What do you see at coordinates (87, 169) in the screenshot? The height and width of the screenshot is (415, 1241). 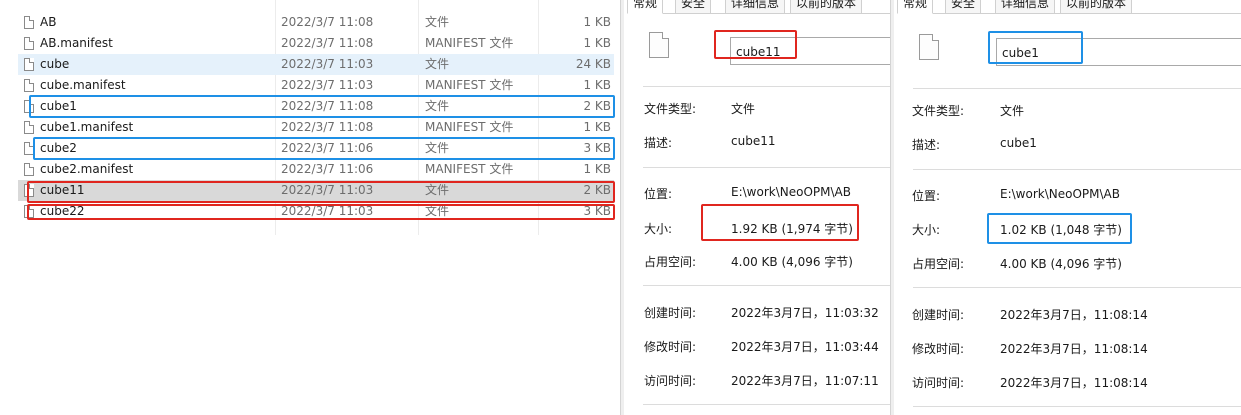 I see `file-name: cube2.manifest` at bounding box center [87, 169].